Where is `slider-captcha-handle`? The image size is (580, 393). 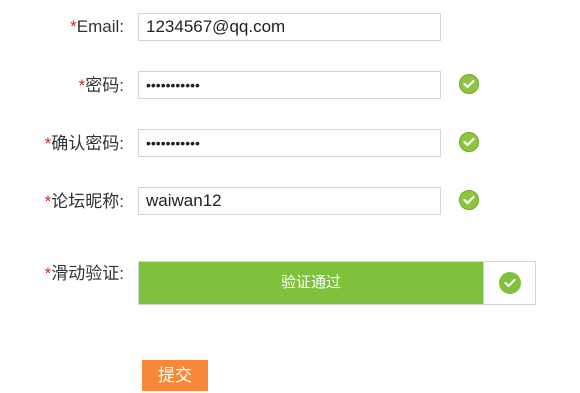 slider-captcha-handle is located at coordinates (509, 283).